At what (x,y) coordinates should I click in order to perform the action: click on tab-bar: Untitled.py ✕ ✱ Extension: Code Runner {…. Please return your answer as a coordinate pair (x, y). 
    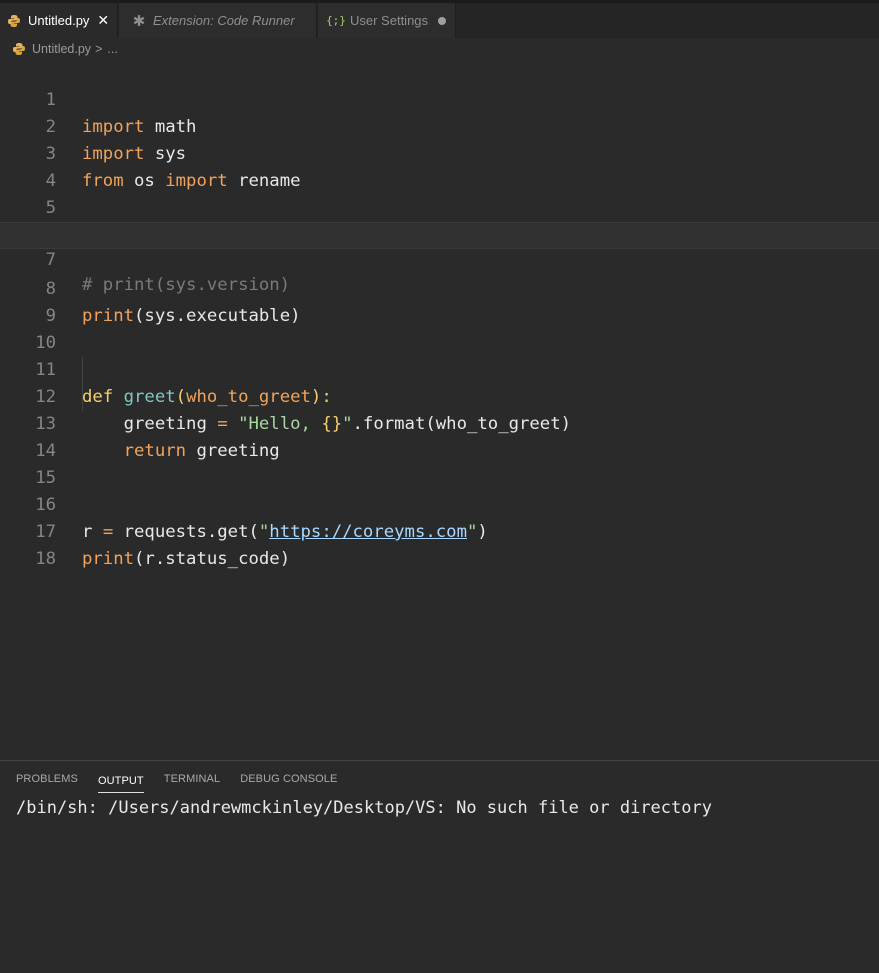
    Looking at the image, I should click on (439, 19).